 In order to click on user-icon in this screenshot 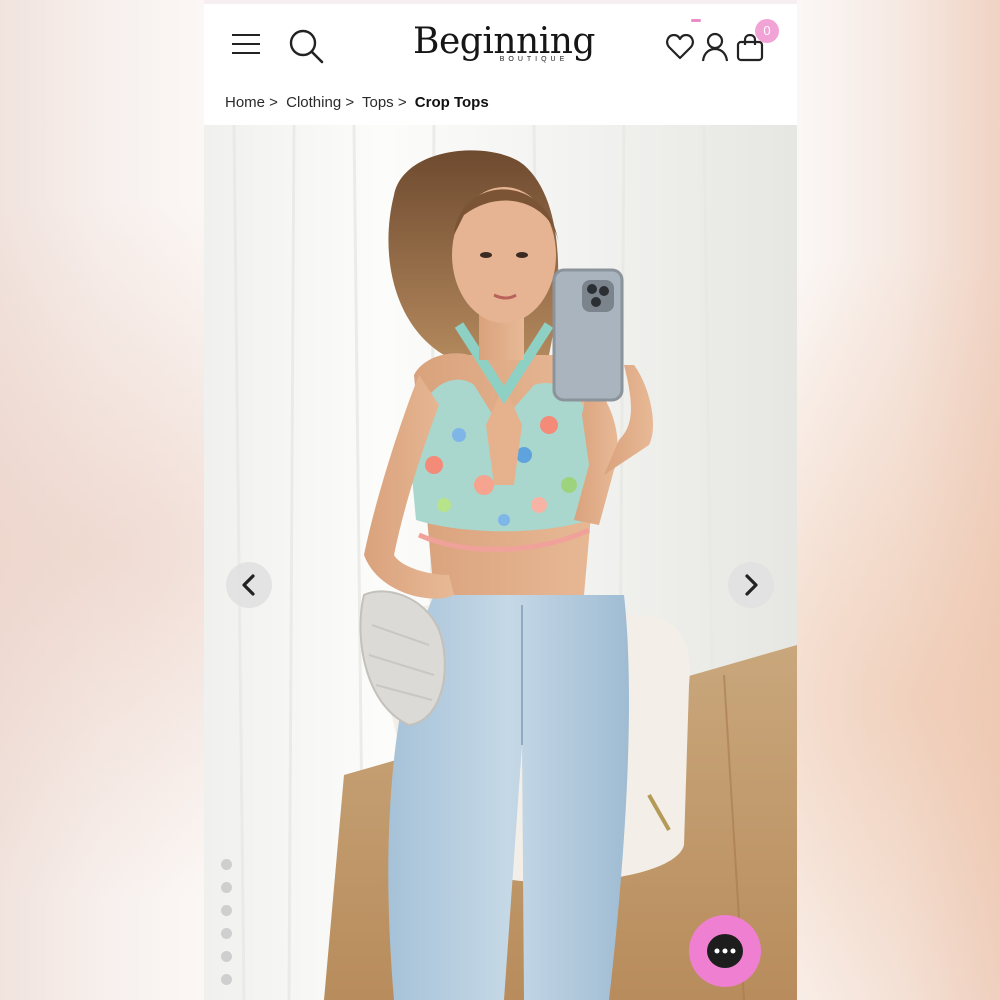, I will do `click(715, 47)`.